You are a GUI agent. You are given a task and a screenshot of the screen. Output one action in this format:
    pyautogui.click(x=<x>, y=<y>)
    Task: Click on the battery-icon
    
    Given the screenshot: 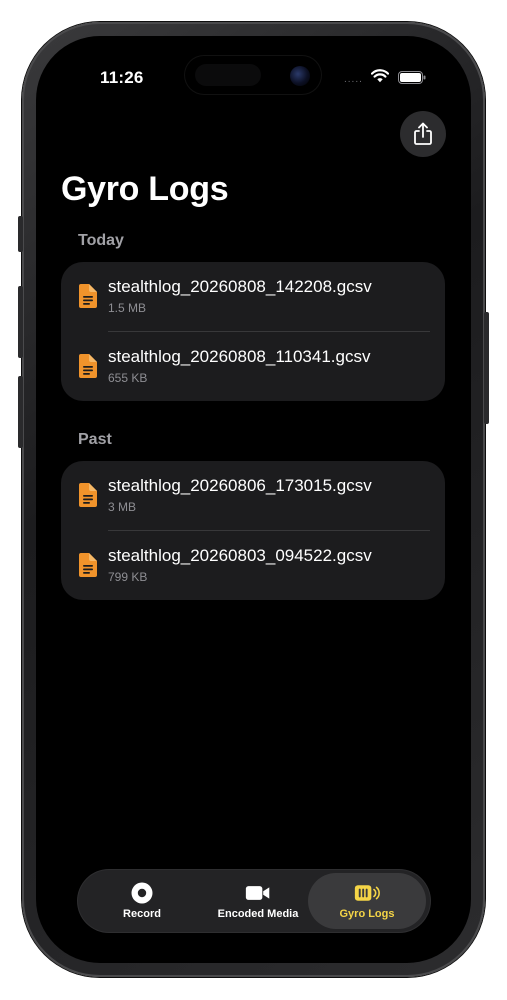 What is the action you would take?
    pyautogui.click(x=412, y=77)
    